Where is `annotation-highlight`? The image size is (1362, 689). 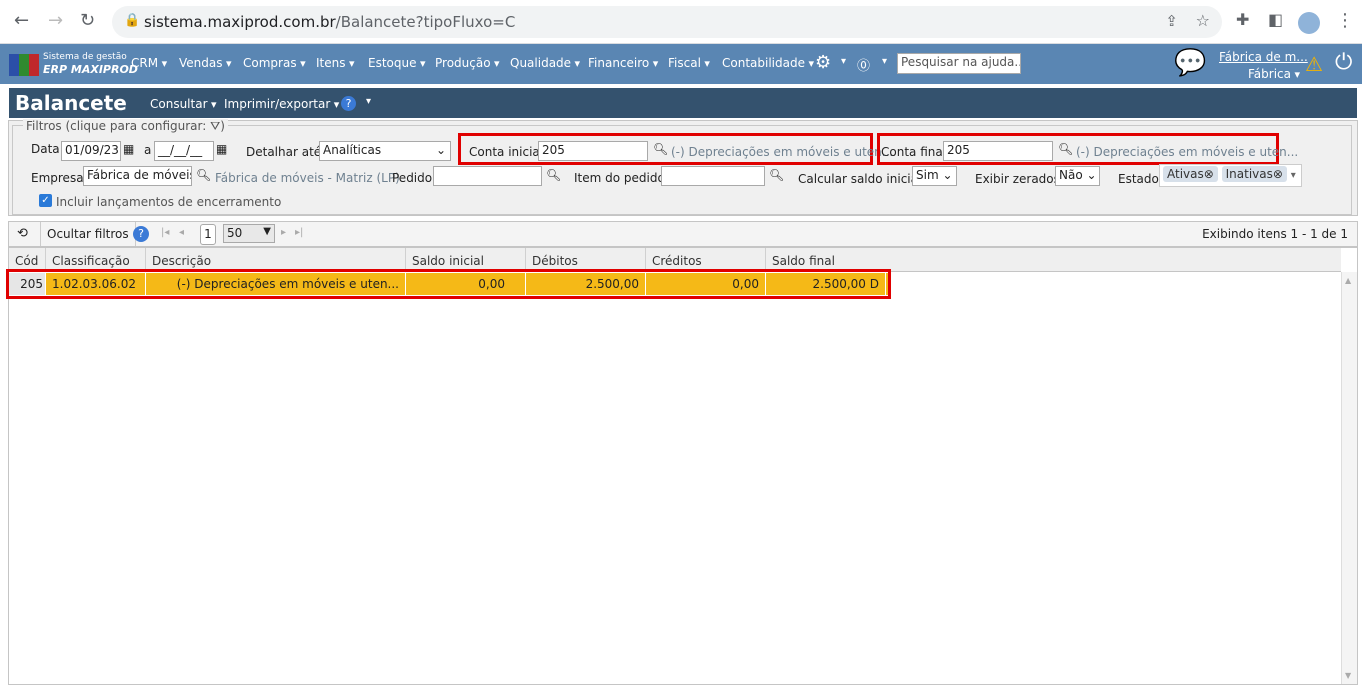
annotation-highlight is located at coordinates (448, 284).